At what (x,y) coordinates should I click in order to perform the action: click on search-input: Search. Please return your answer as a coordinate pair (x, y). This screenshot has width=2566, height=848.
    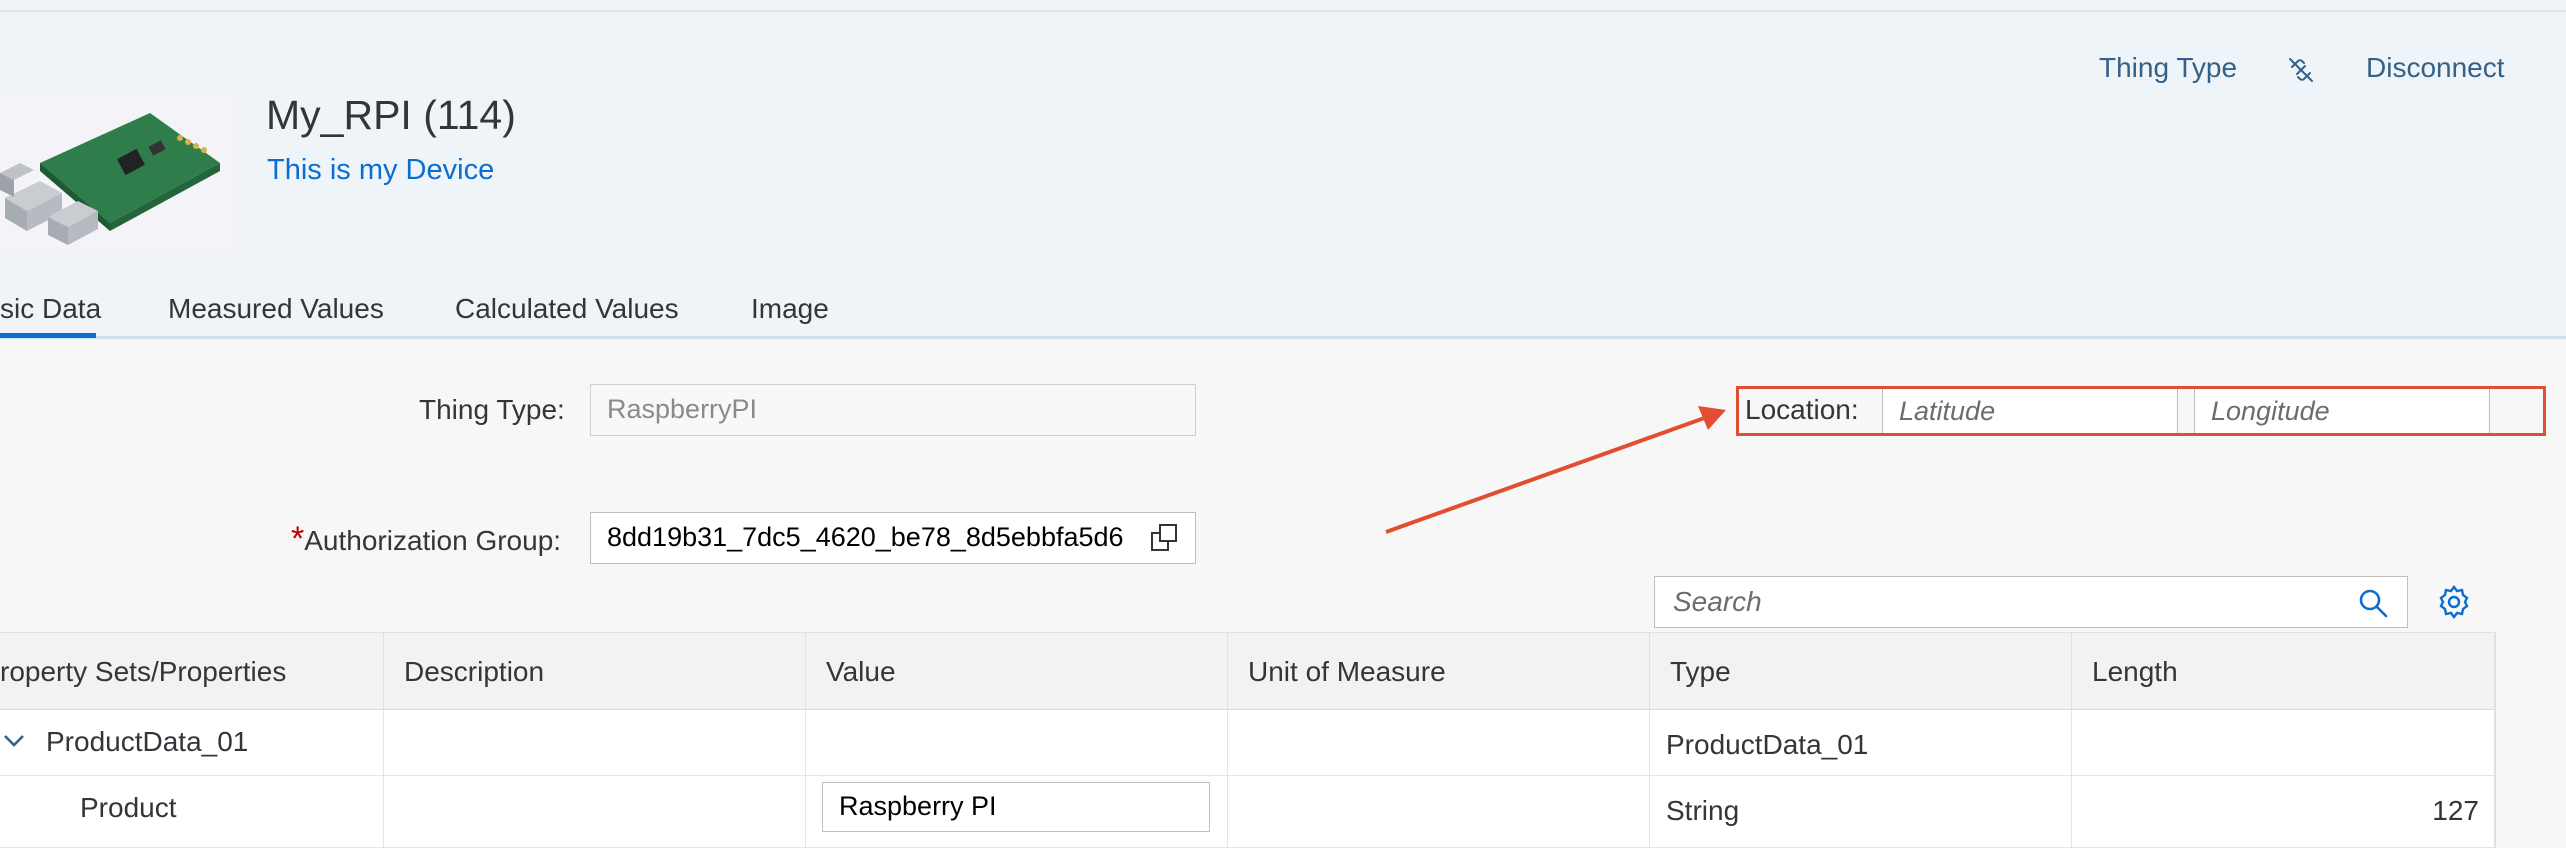
    Looking at the image, I should click on (2031, 602).